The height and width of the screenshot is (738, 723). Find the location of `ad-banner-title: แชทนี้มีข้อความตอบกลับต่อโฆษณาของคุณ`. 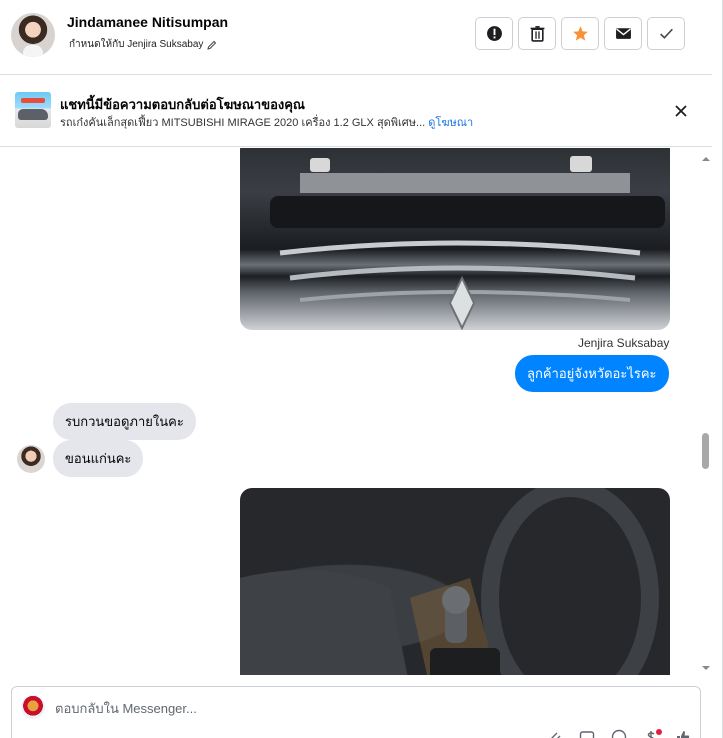

ad-banner-title: แชทนี้มีข้อความตอบกลับต่อโฆษณาของคุณ is located at coordinates (182, 104).